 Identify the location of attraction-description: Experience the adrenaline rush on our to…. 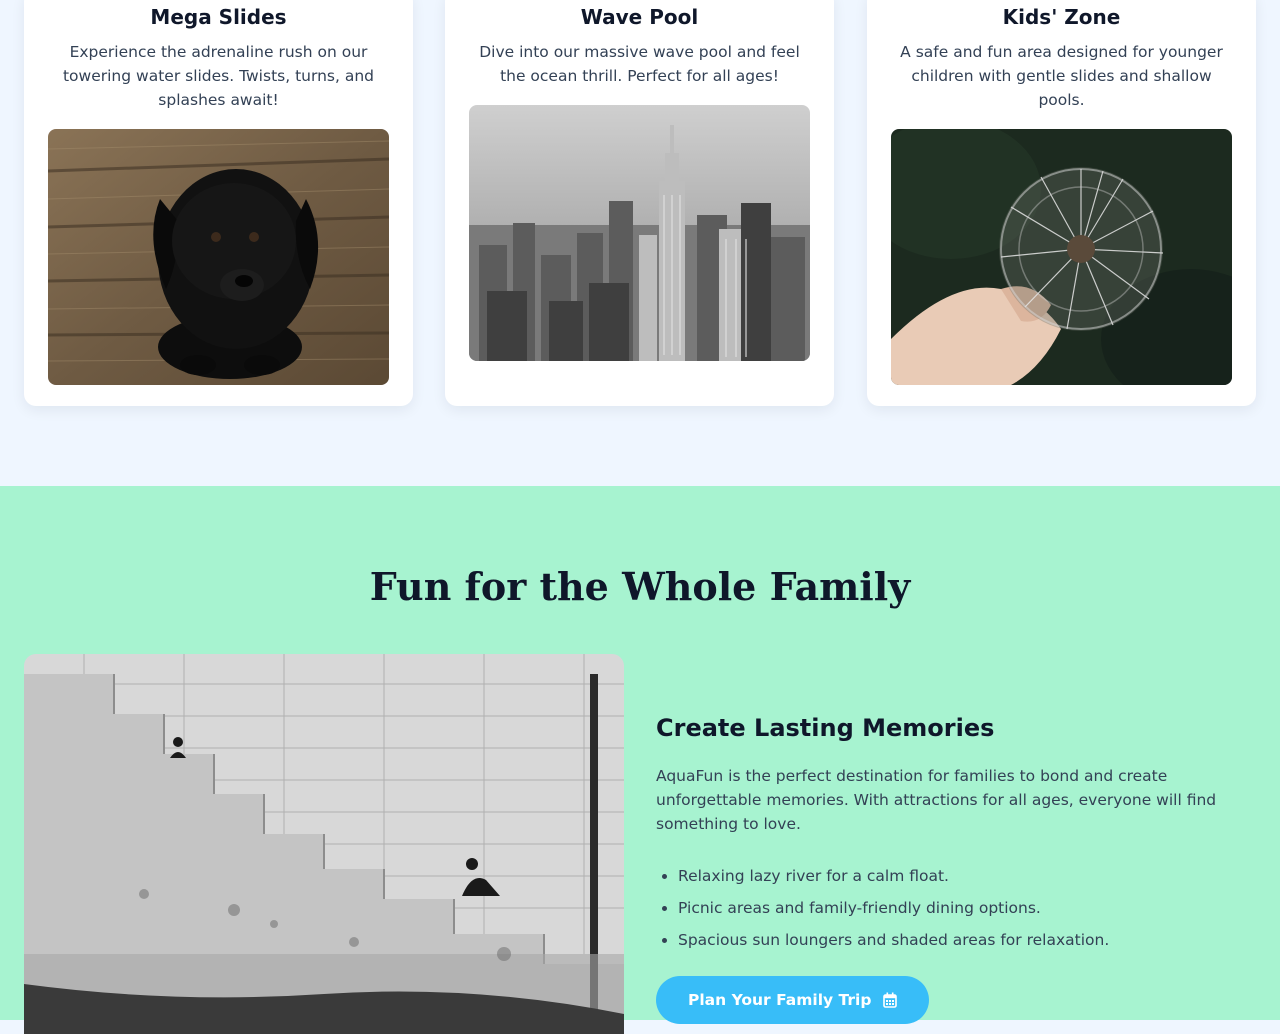
(218, 76).